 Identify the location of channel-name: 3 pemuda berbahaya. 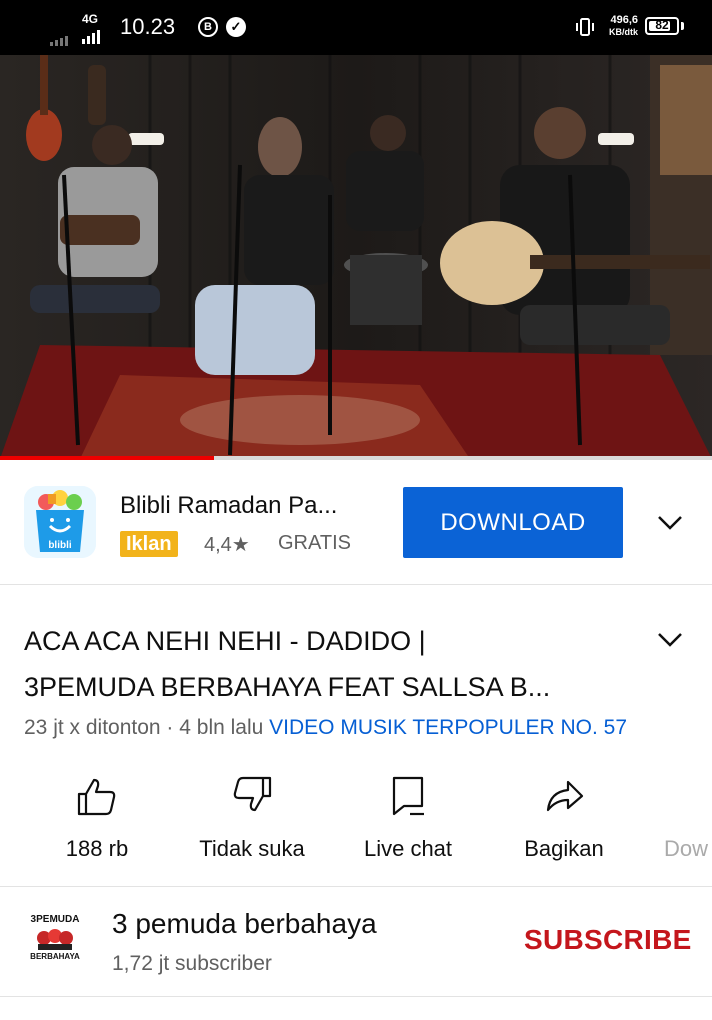
(244, 924).